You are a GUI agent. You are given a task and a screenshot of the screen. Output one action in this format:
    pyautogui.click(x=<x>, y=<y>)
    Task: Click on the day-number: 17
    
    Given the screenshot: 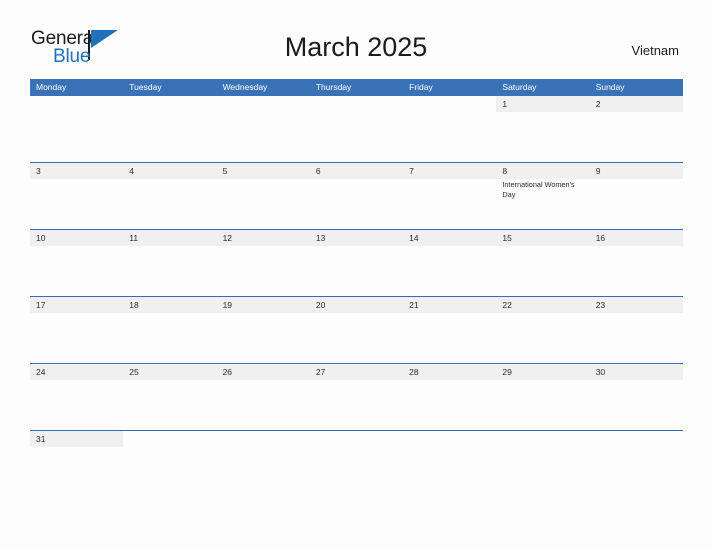 What is the action you would take?
    pyautogui.click(x=41, y=305)
    